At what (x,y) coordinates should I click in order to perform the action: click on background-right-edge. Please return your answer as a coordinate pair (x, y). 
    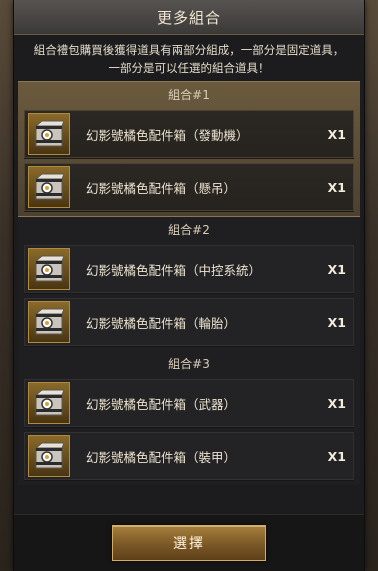
    Looking at the image, I should click on (371, 285).